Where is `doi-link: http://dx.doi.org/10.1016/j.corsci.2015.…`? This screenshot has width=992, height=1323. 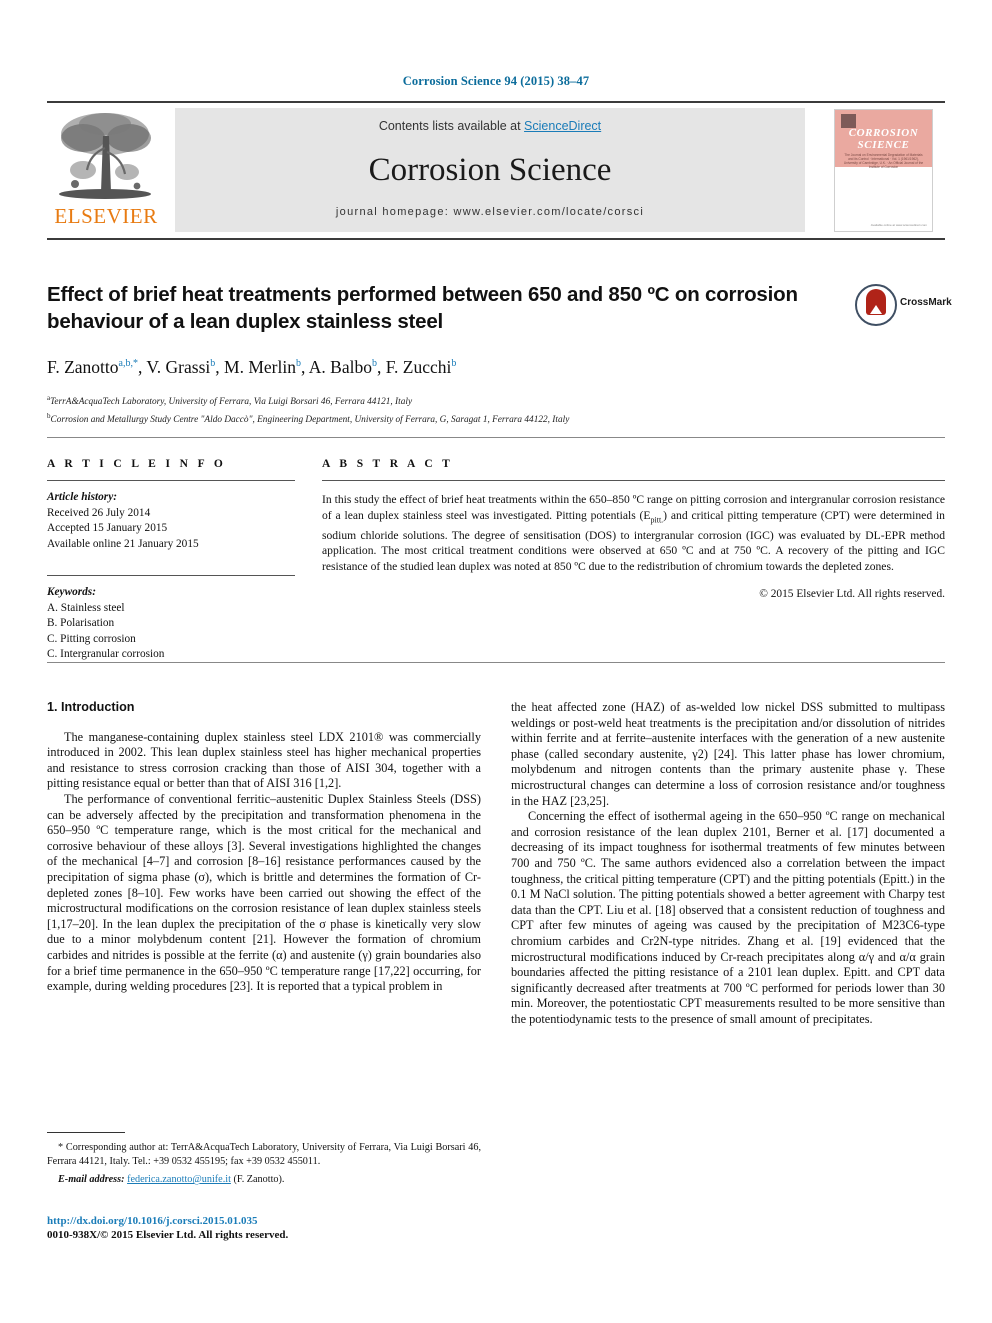 doi-link: http://dx.doi.org/10.1016/j.corsci.2015.… is located at coordinates (267, 1221).